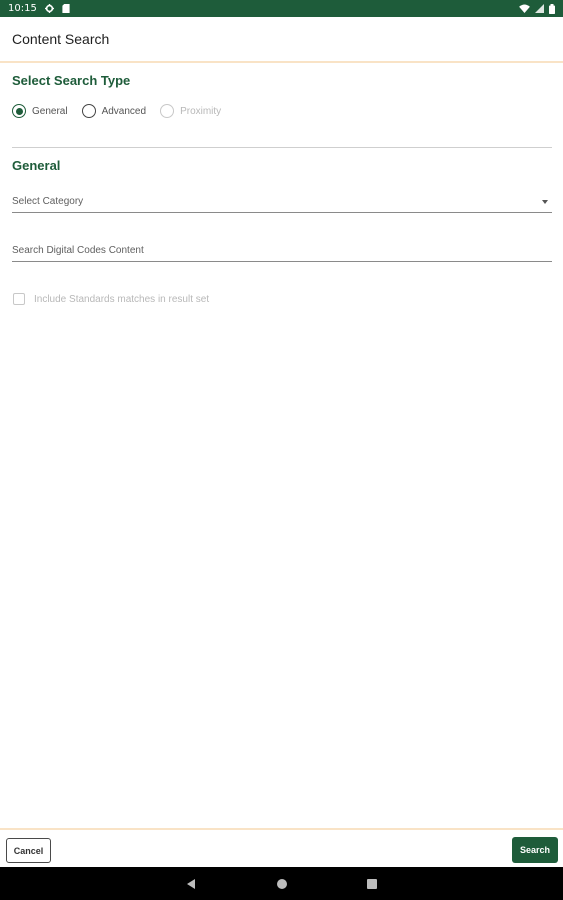 The image size is (563, 900). I want to click on home-icon, so click(282, 883).